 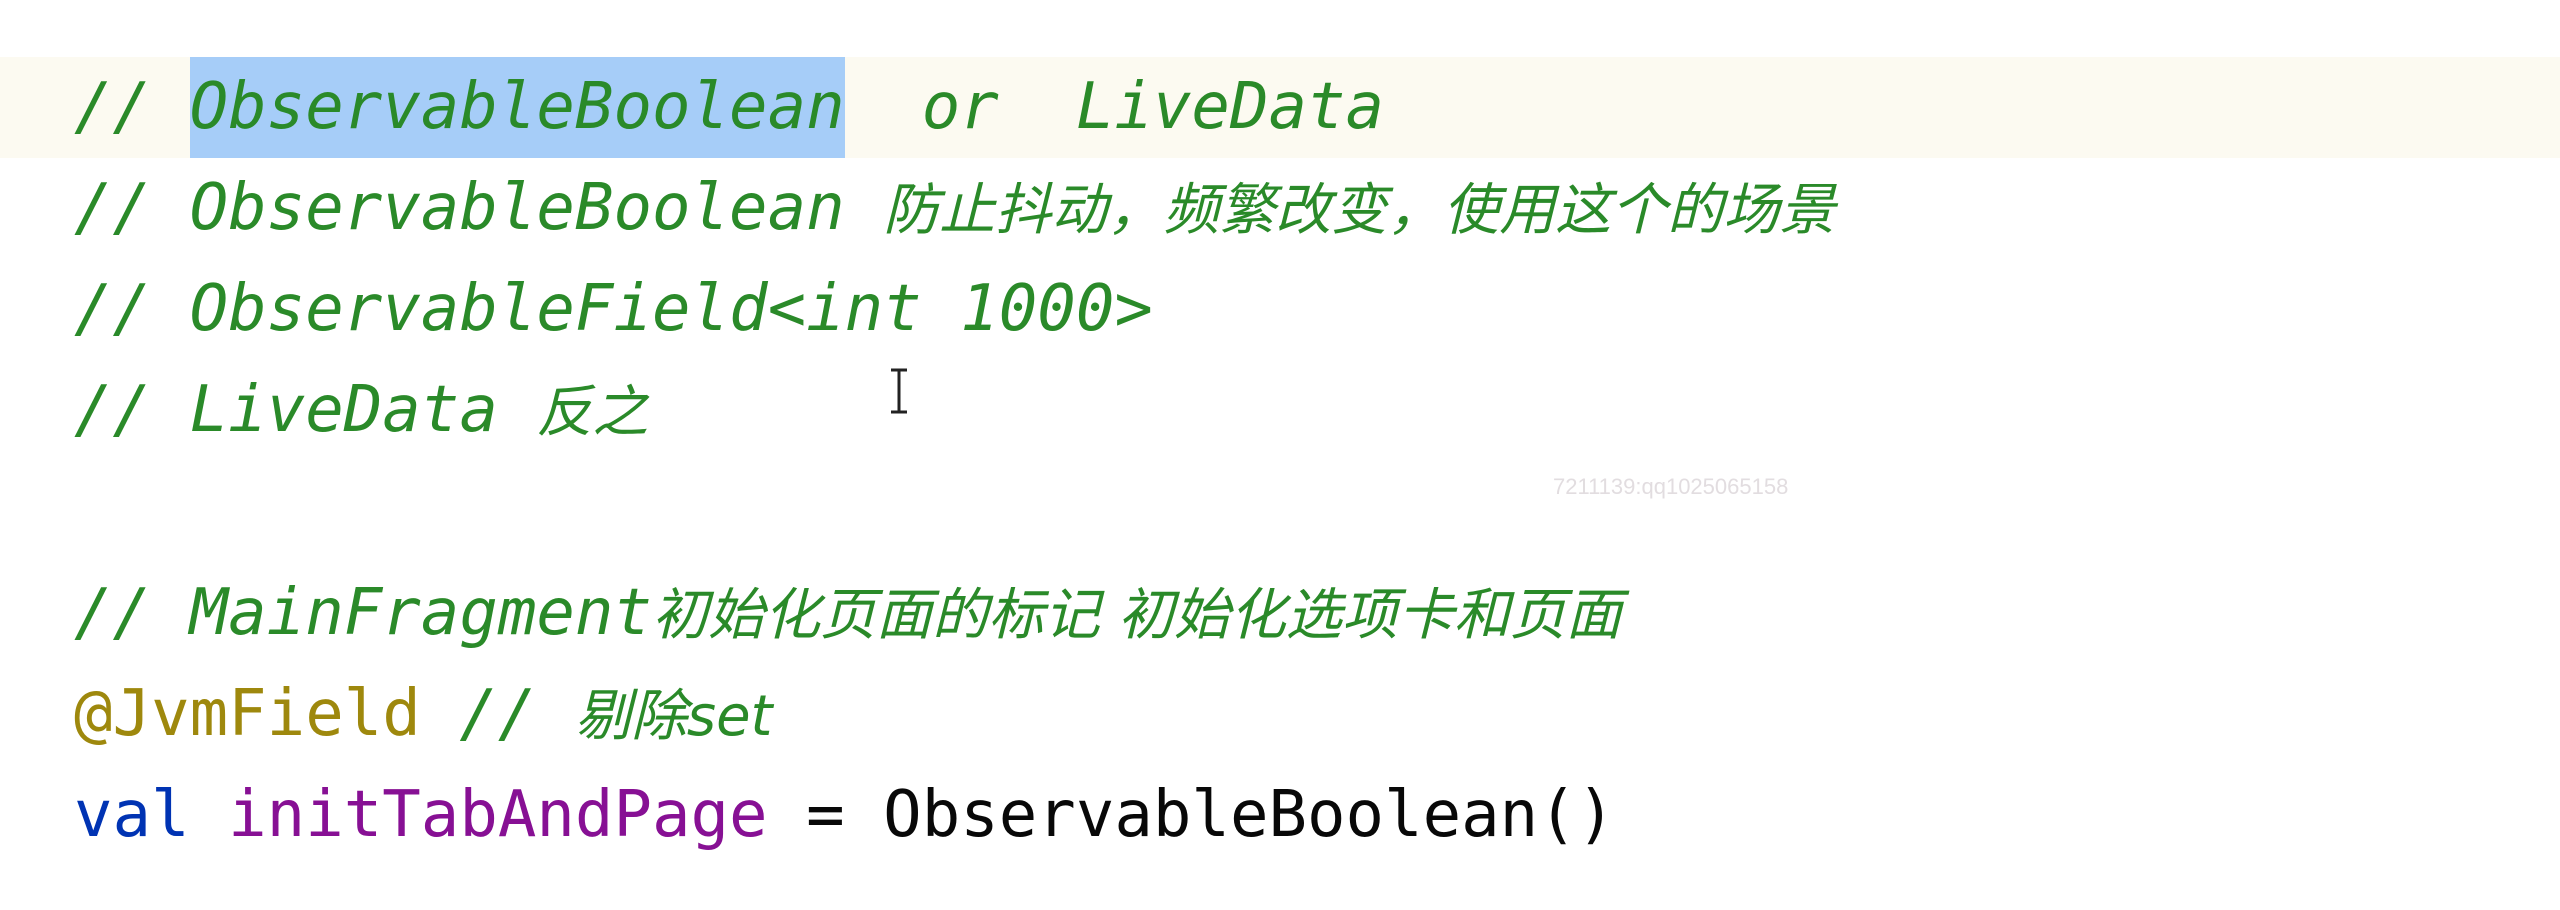 I want to click on code-line-8: val initTabAndPage = ObservableBoolean(), so click(x=844, y=815).